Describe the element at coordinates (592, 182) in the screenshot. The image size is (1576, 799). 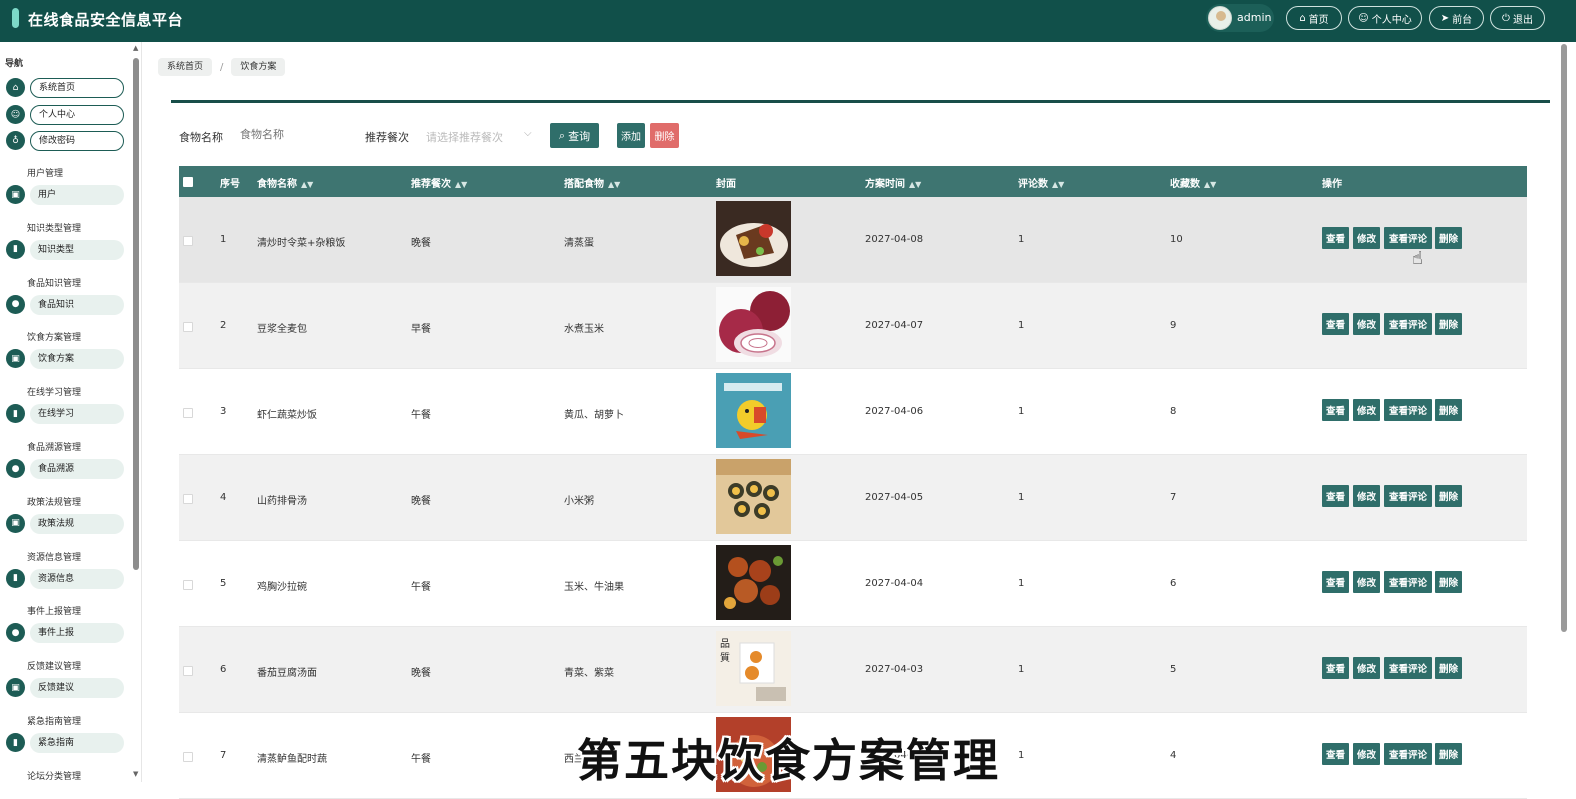
I see `column-header-pair: 搭配食物 ▲▼` at that location.